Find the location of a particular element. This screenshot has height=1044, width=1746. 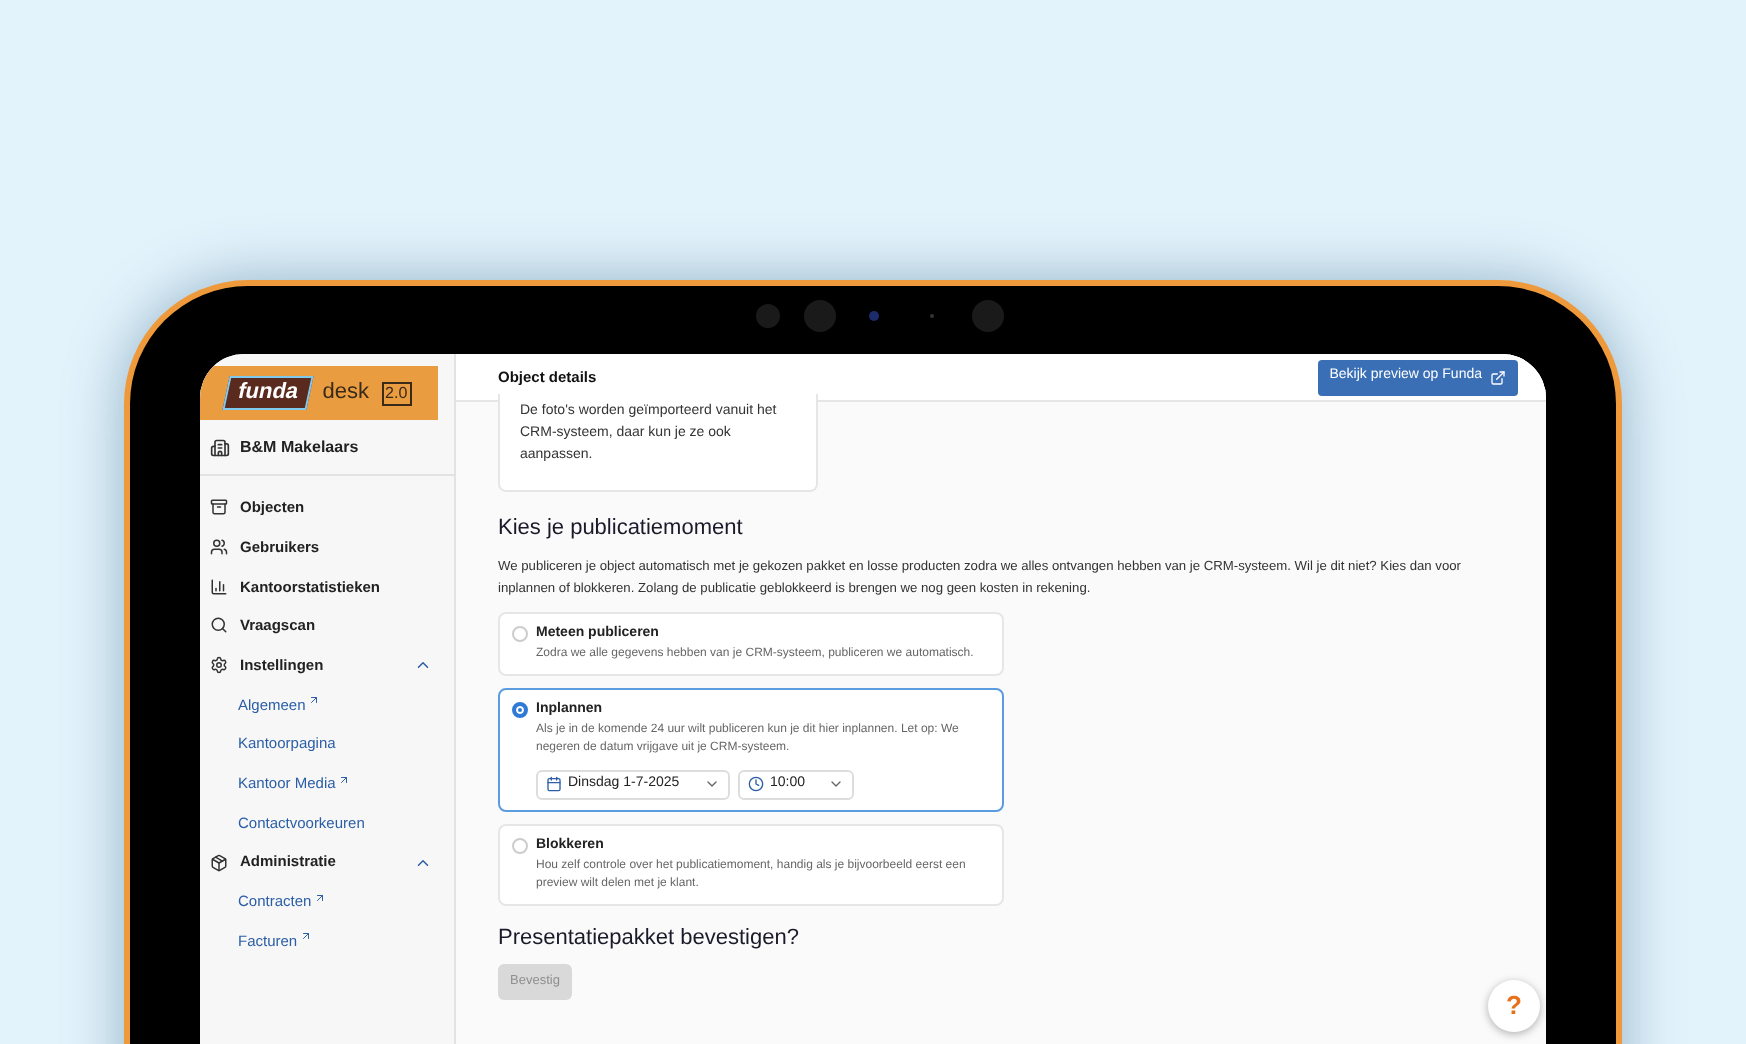

users-icon is located at coordinates (219, 547).